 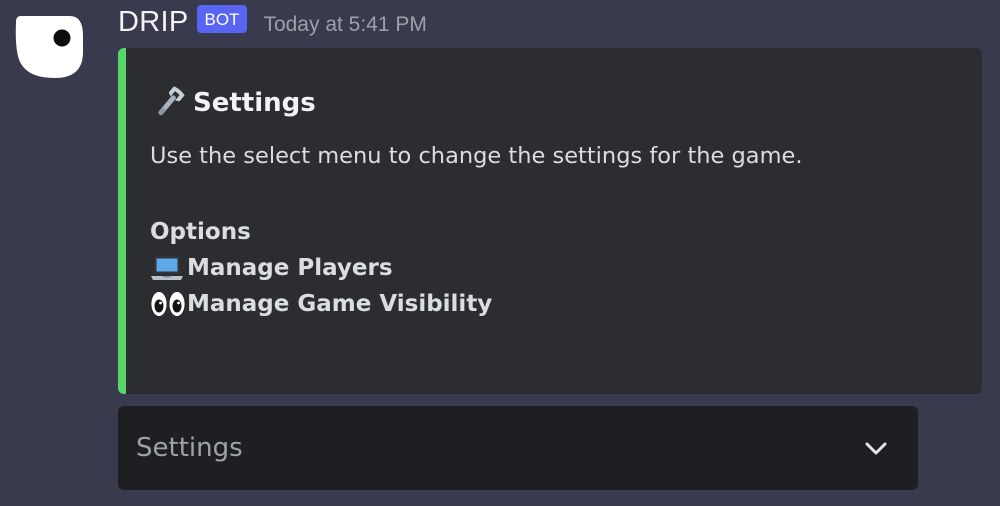 I want to click on option-manage-visibility: Manage Game Visibility, so click(x=321, y=304).